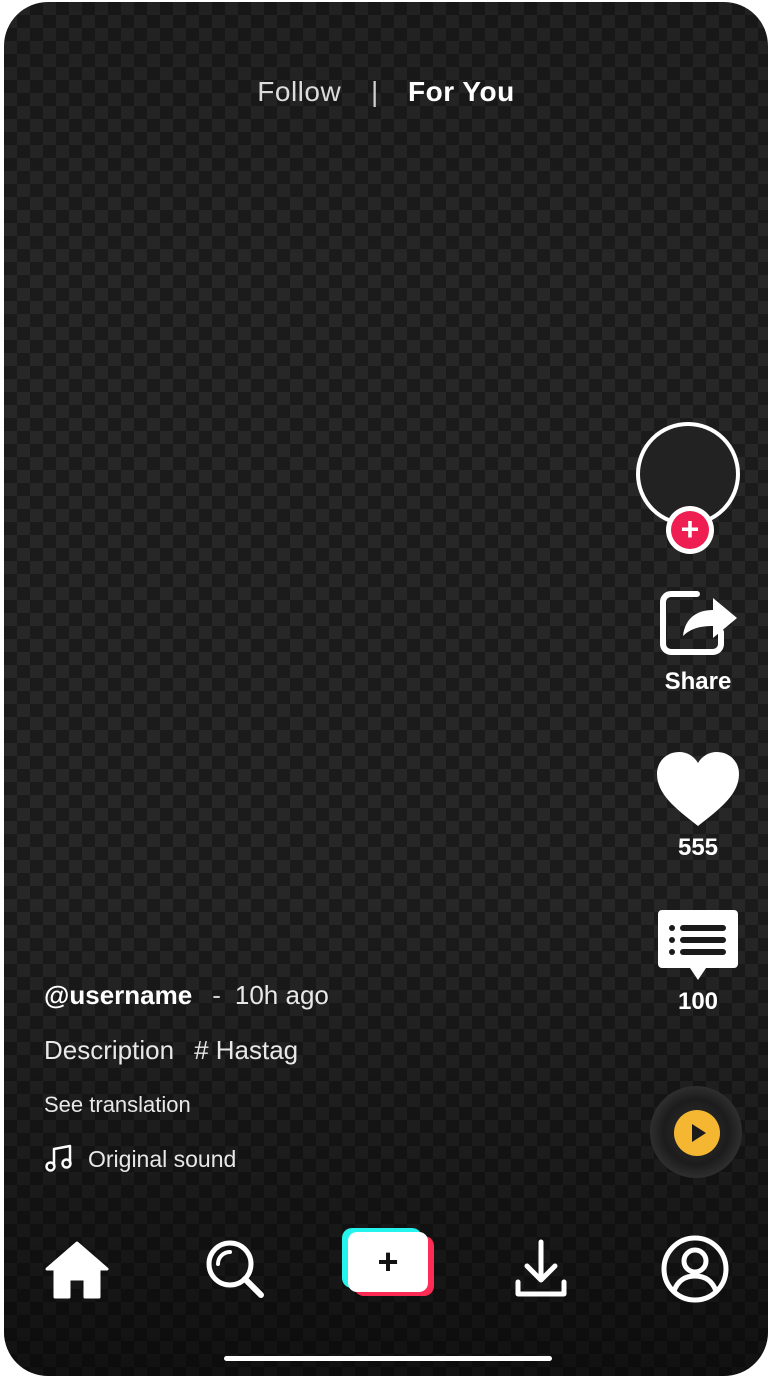  I want to click on like-count: 555, so click(698, 847).